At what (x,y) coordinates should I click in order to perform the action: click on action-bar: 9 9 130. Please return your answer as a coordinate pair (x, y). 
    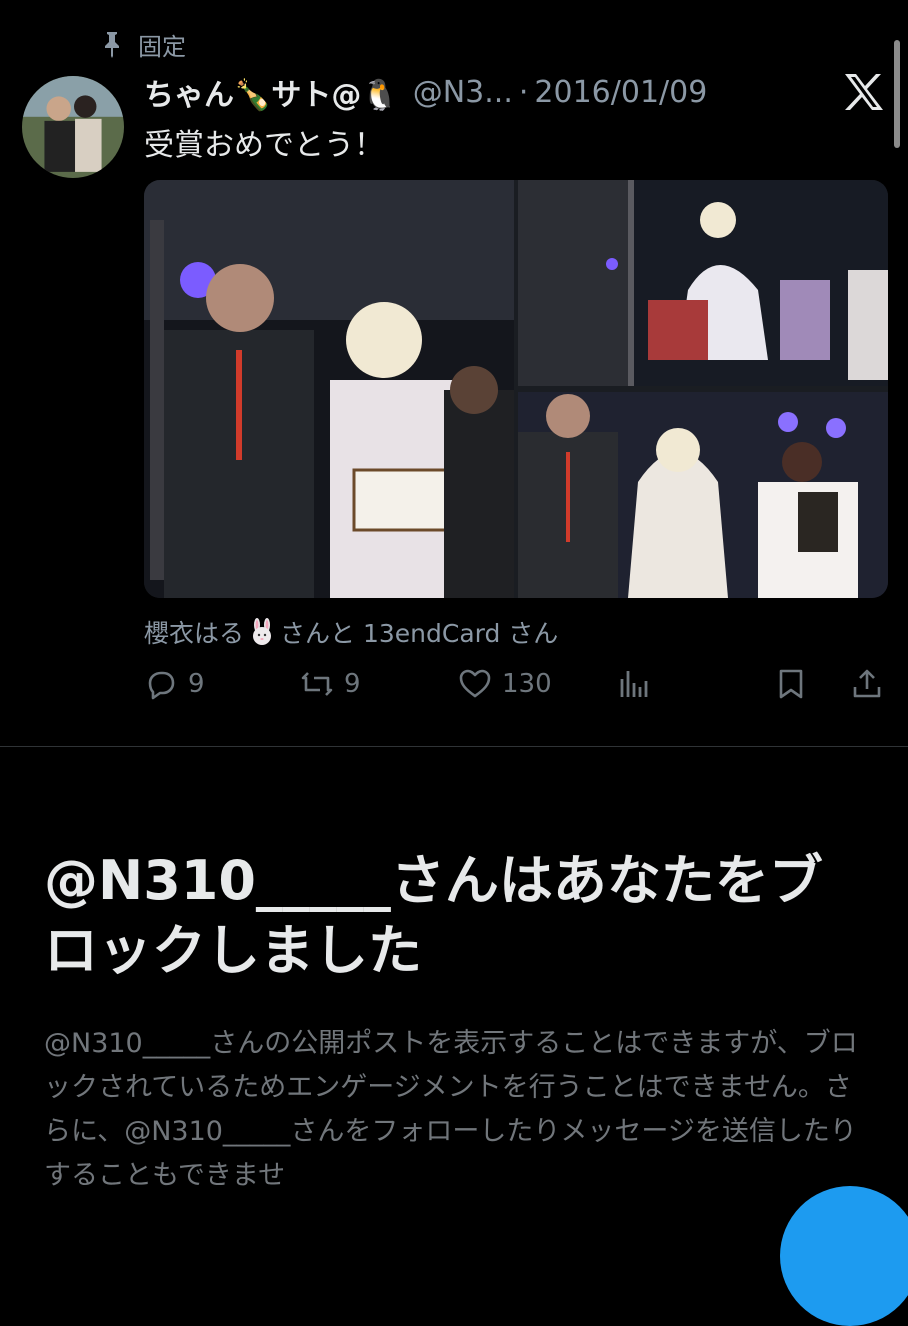
    Looking at the image, I should click on (454, 684).